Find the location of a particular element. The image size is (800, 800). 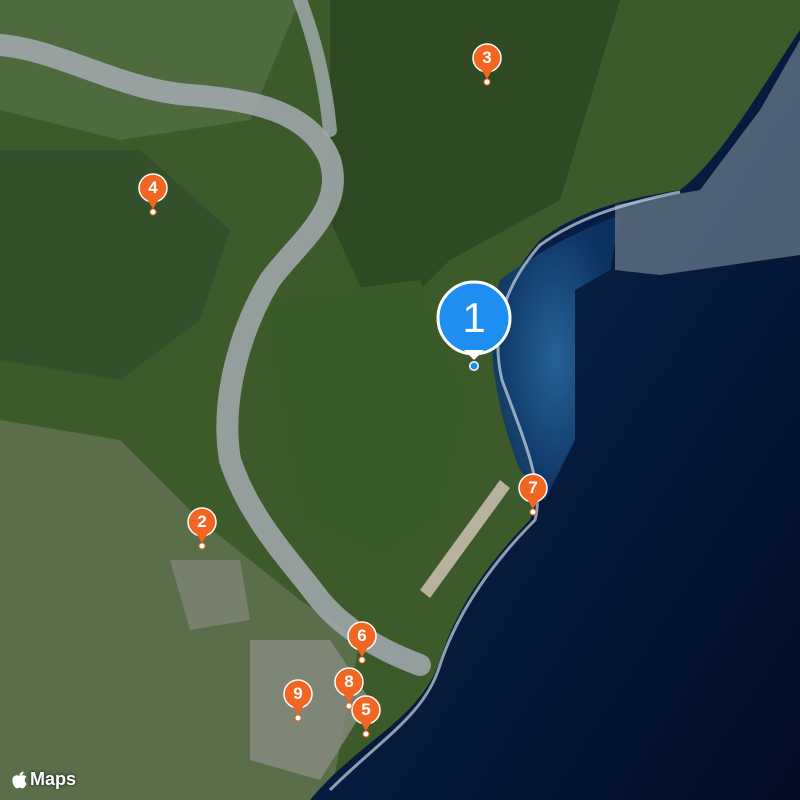

map-marker-3: 3 is located at coordinates (487, 65).